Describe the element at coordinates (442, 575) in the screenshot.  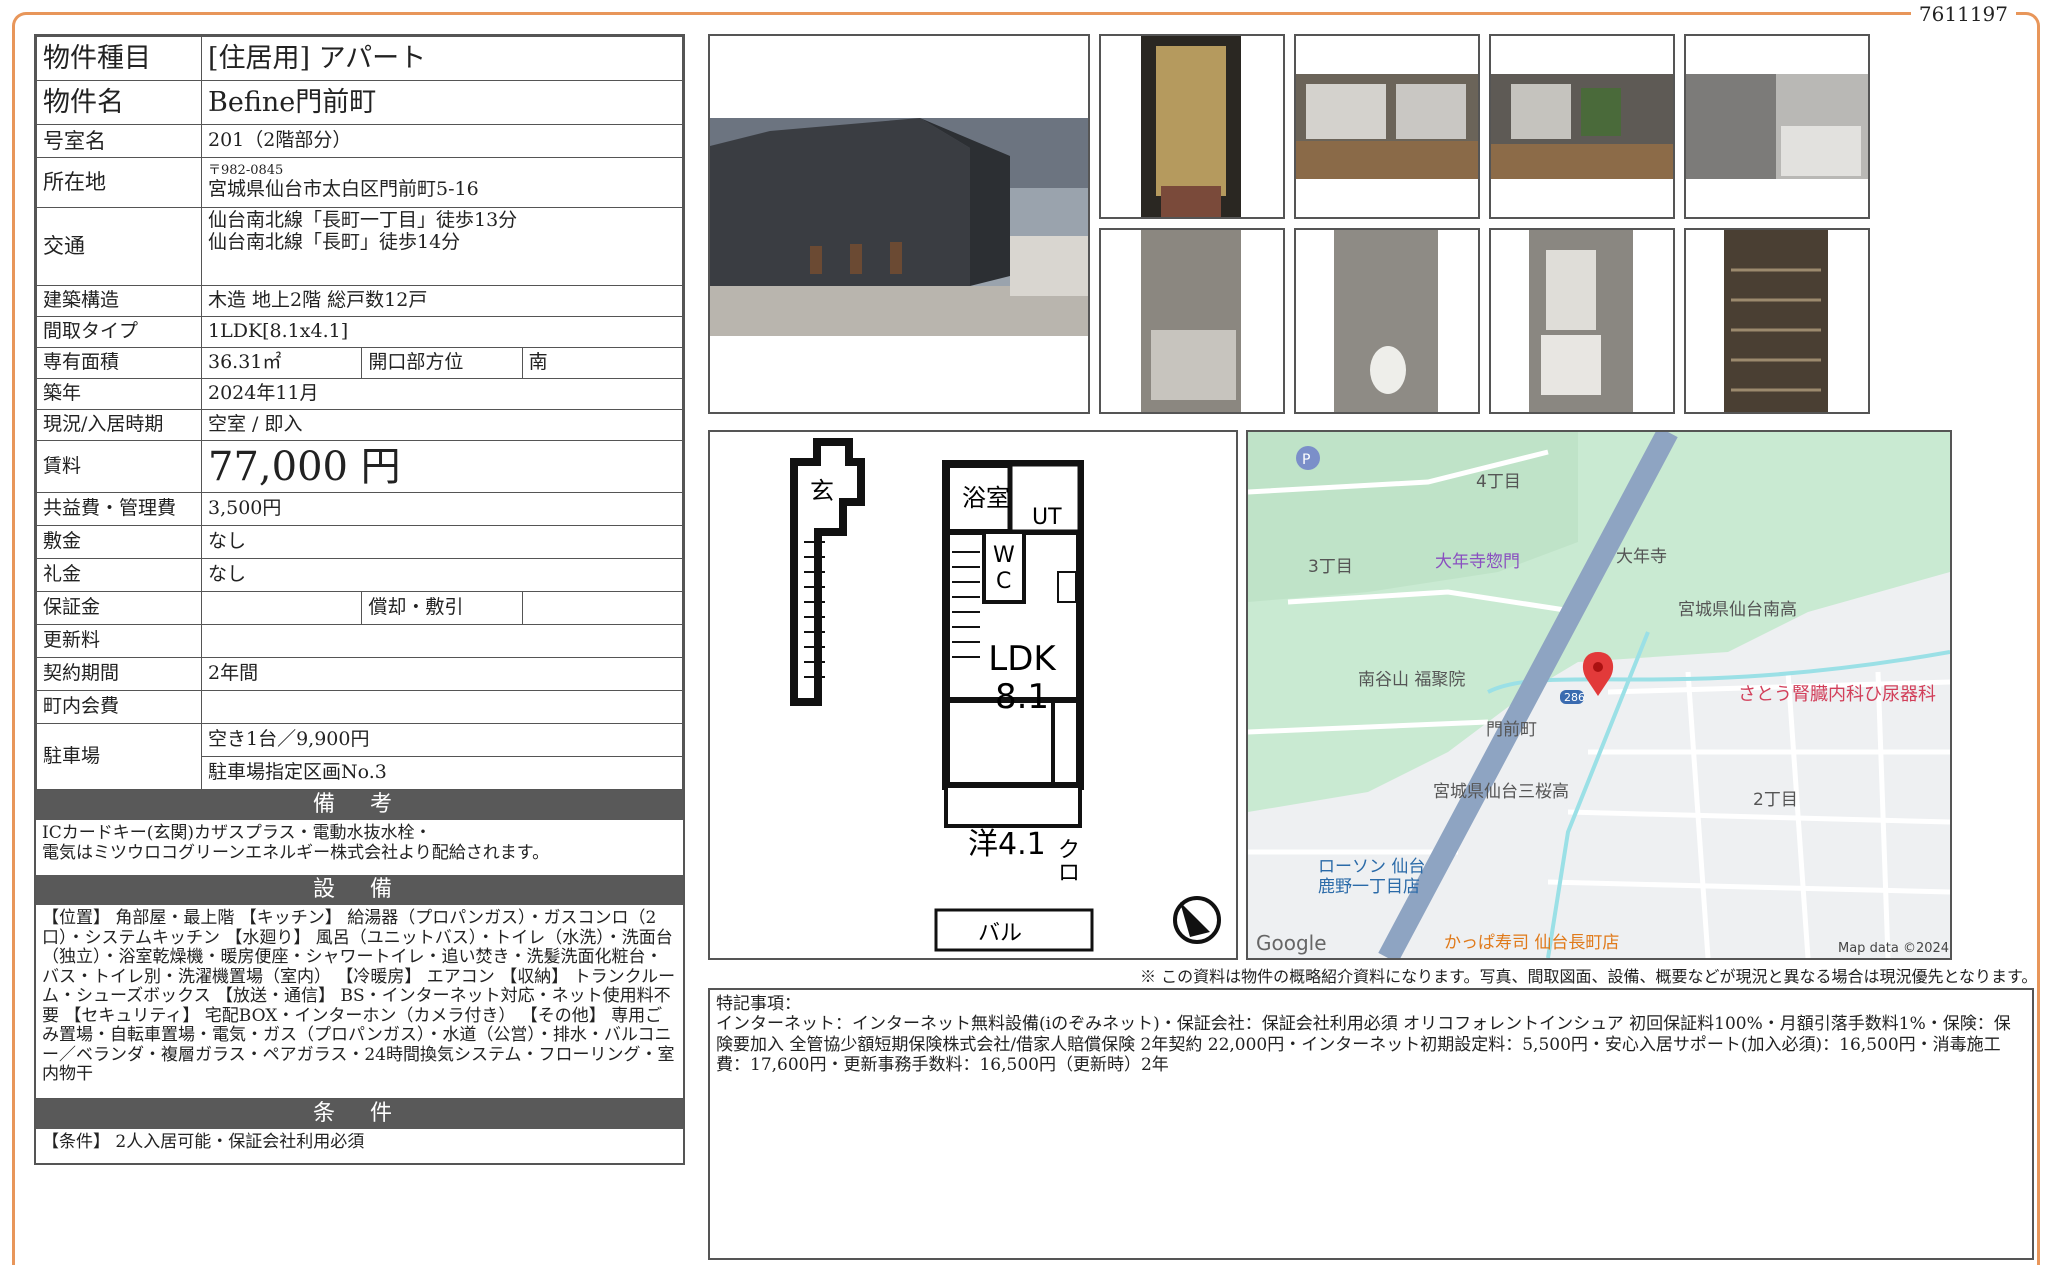
I see `key-money-value: なし` at that location.